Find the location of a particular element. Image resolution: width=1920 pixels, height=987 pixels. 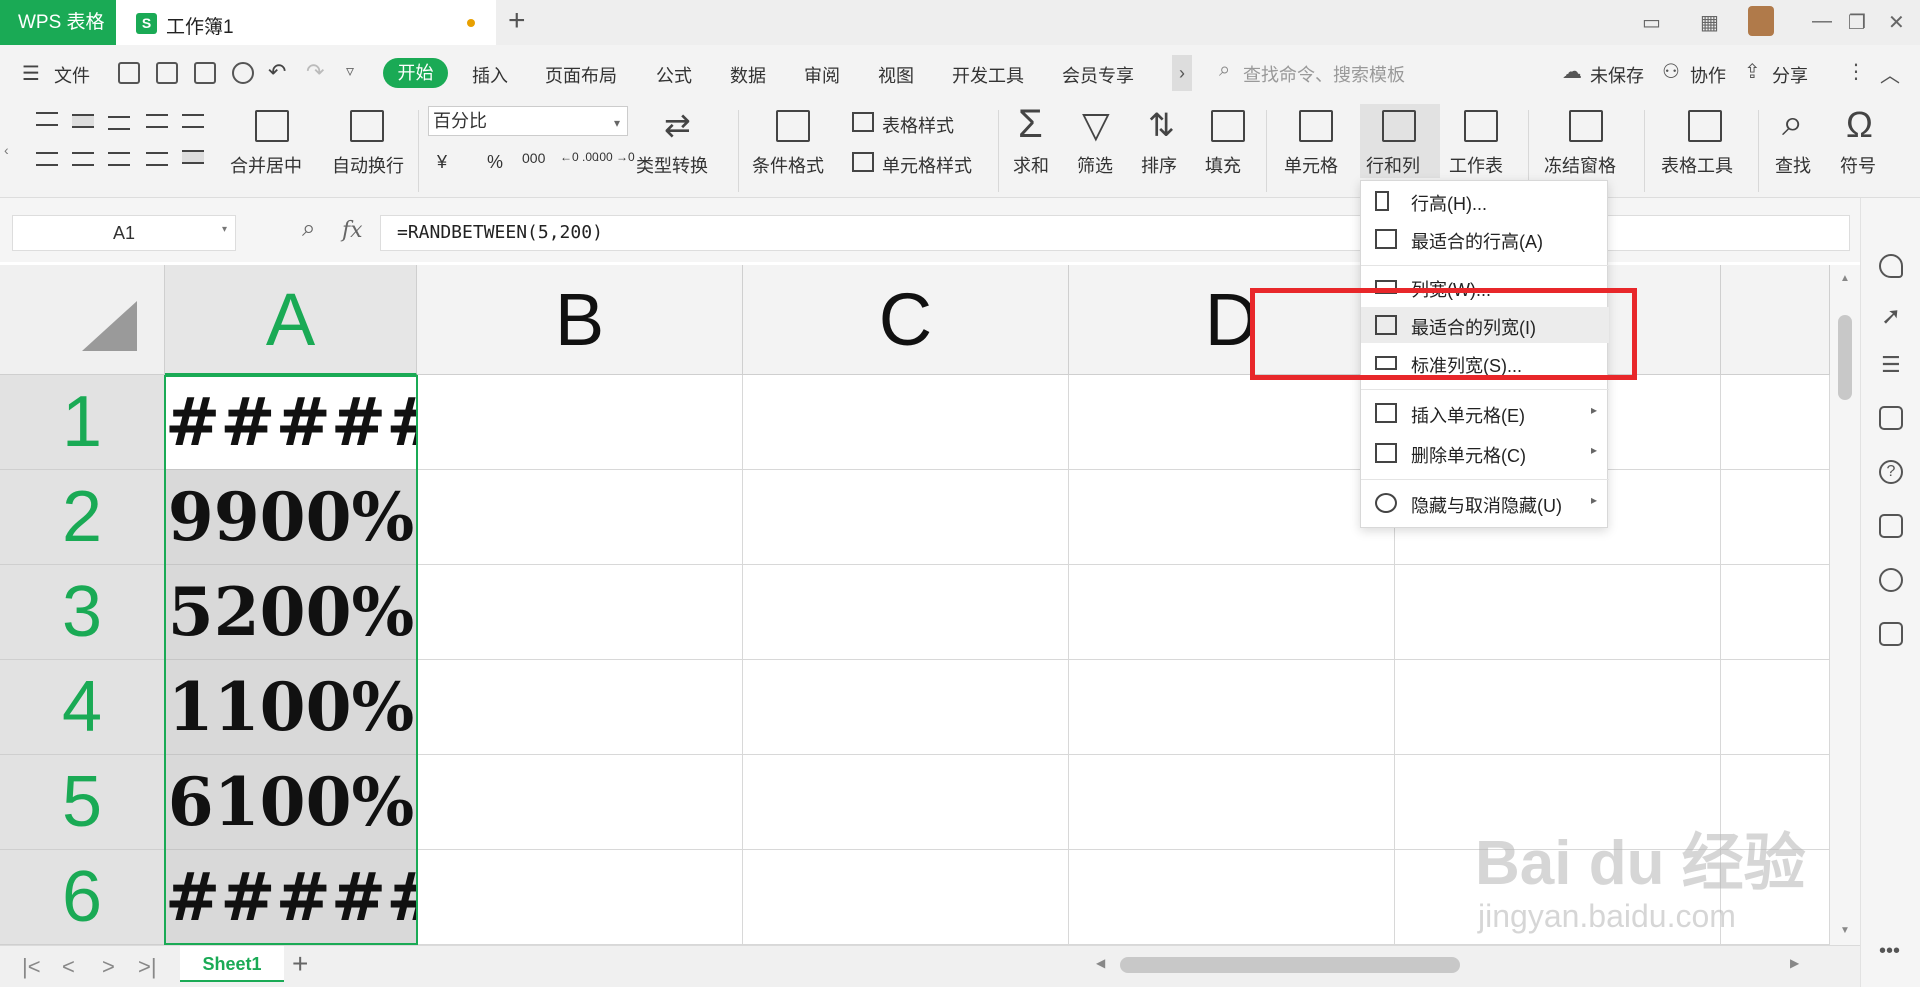

cell-a3: 5200% is located at coordinates (291, 612).